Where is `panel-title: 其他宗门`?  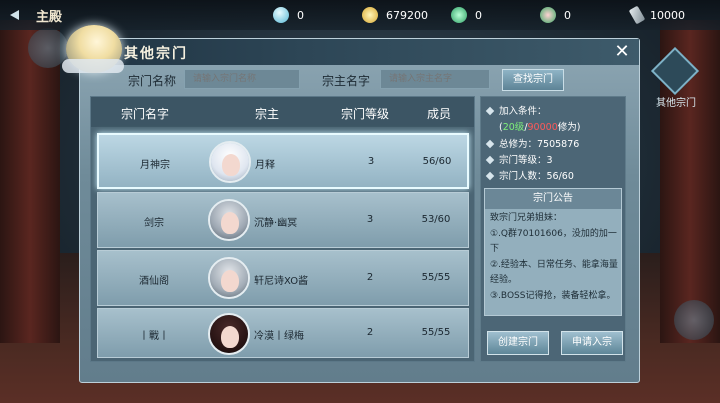
panel-title: 其他宗门 is located at coordinates (156, 54).